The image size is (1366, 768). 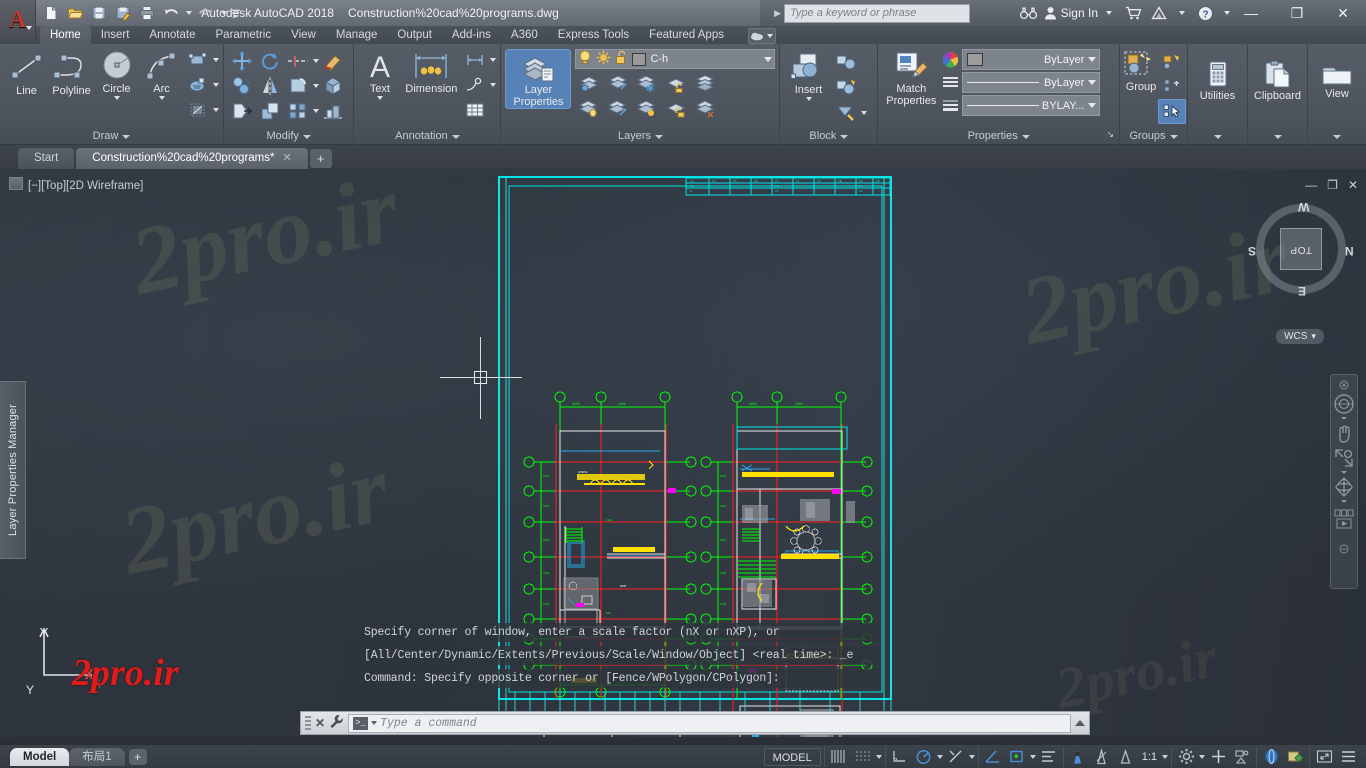 What do you see at coordinates (244, 35) in the screenshot?
I see `tab-parametric: Parametric` at bounding box center [244, 35].